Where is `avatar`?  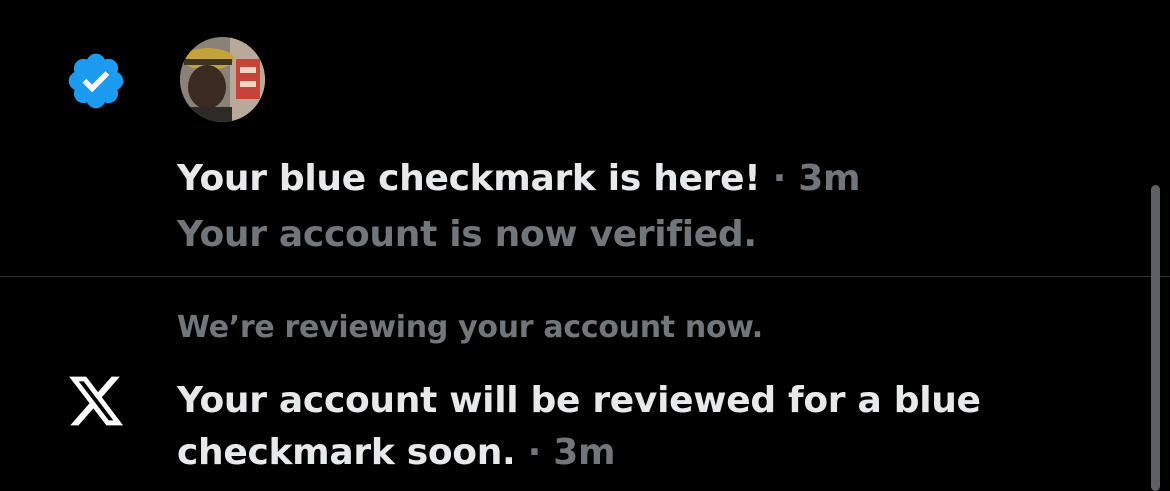 avatar is located at coordinates (222, 79).